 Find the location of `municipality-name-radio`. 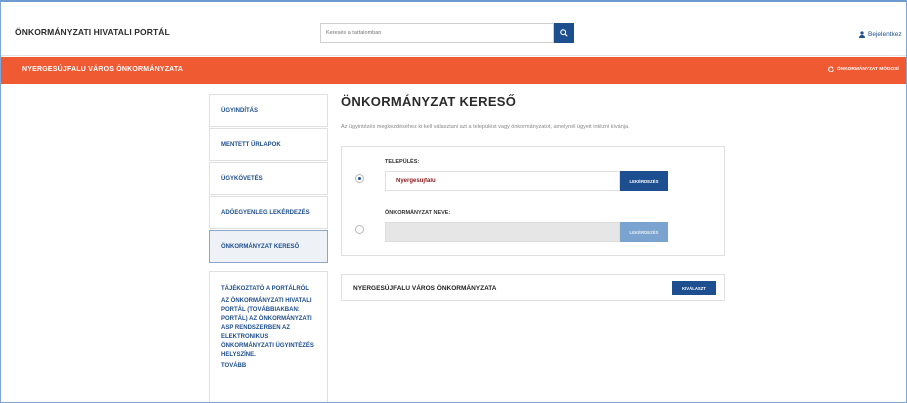

municipality-name-radio is located at coordinates (359, 229).